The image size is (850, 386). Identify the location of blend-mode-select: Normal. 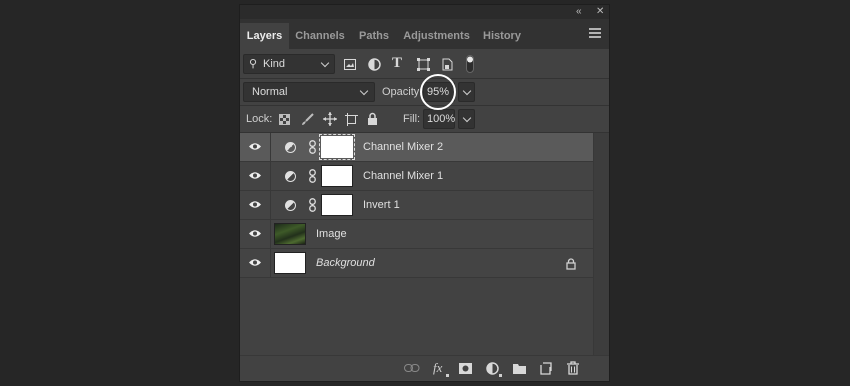
(309, 92).